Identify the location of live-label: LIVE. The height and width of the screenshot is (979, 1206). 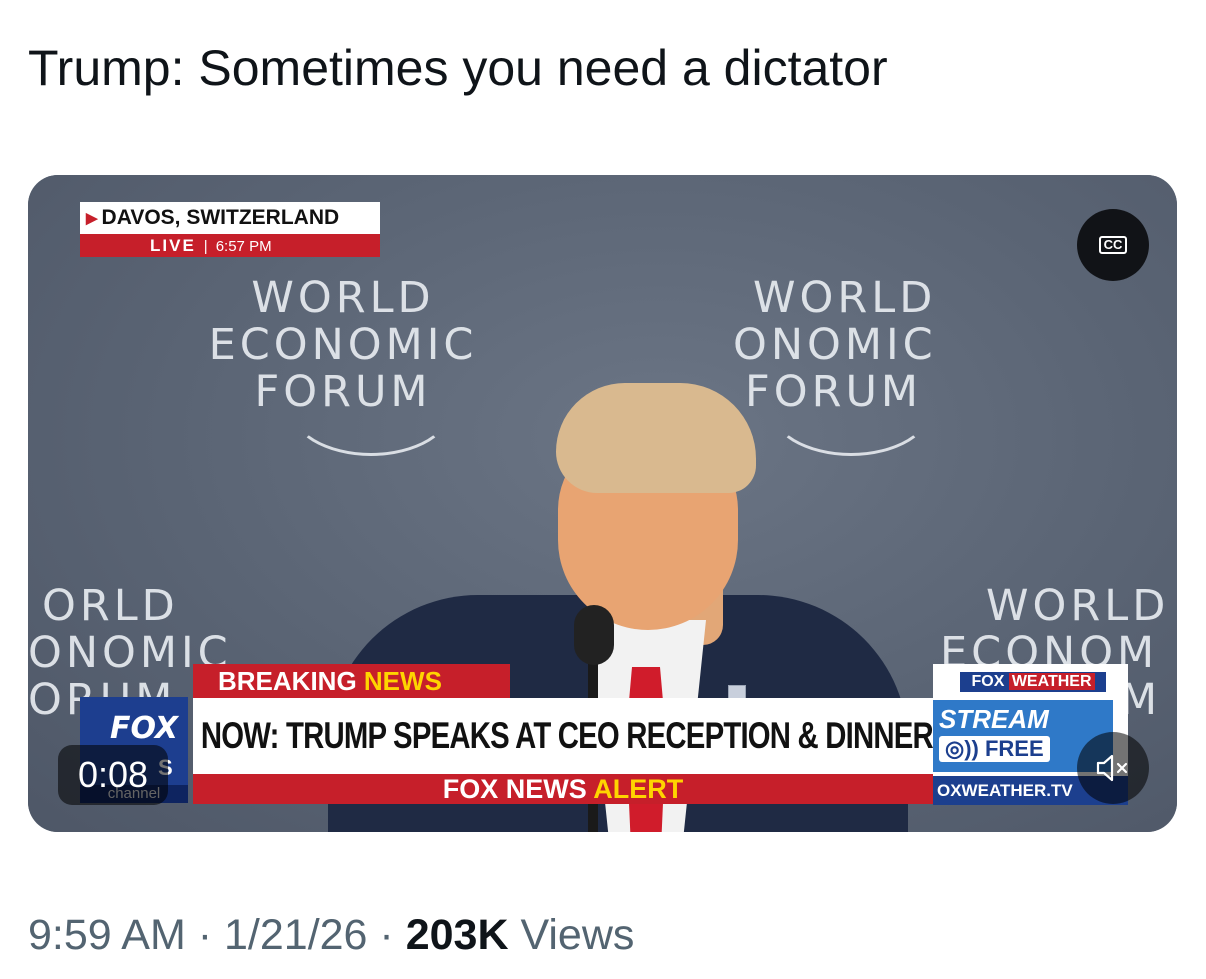
(173, 245).